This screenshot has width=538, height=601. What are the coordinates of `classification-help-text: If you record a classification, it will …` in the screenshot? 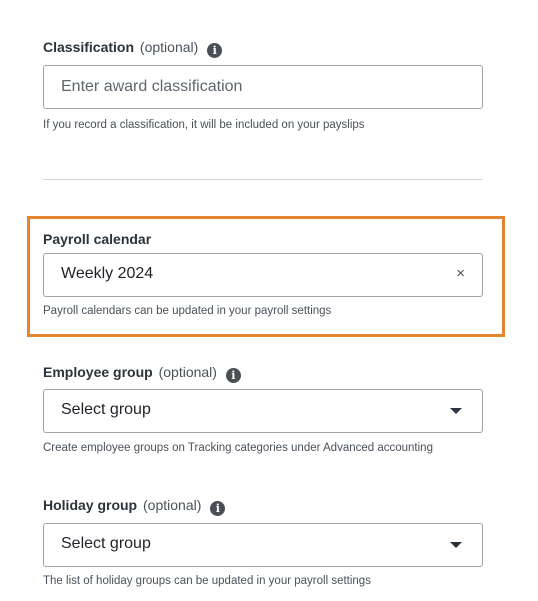 It's located at (204, 125).